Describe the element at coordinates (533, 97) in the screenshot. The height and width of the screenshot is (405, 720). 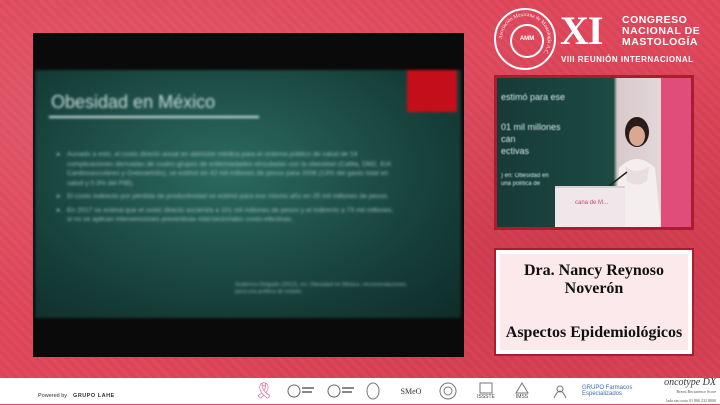
I see `camera-slide-text: estimó para ese` at that location.